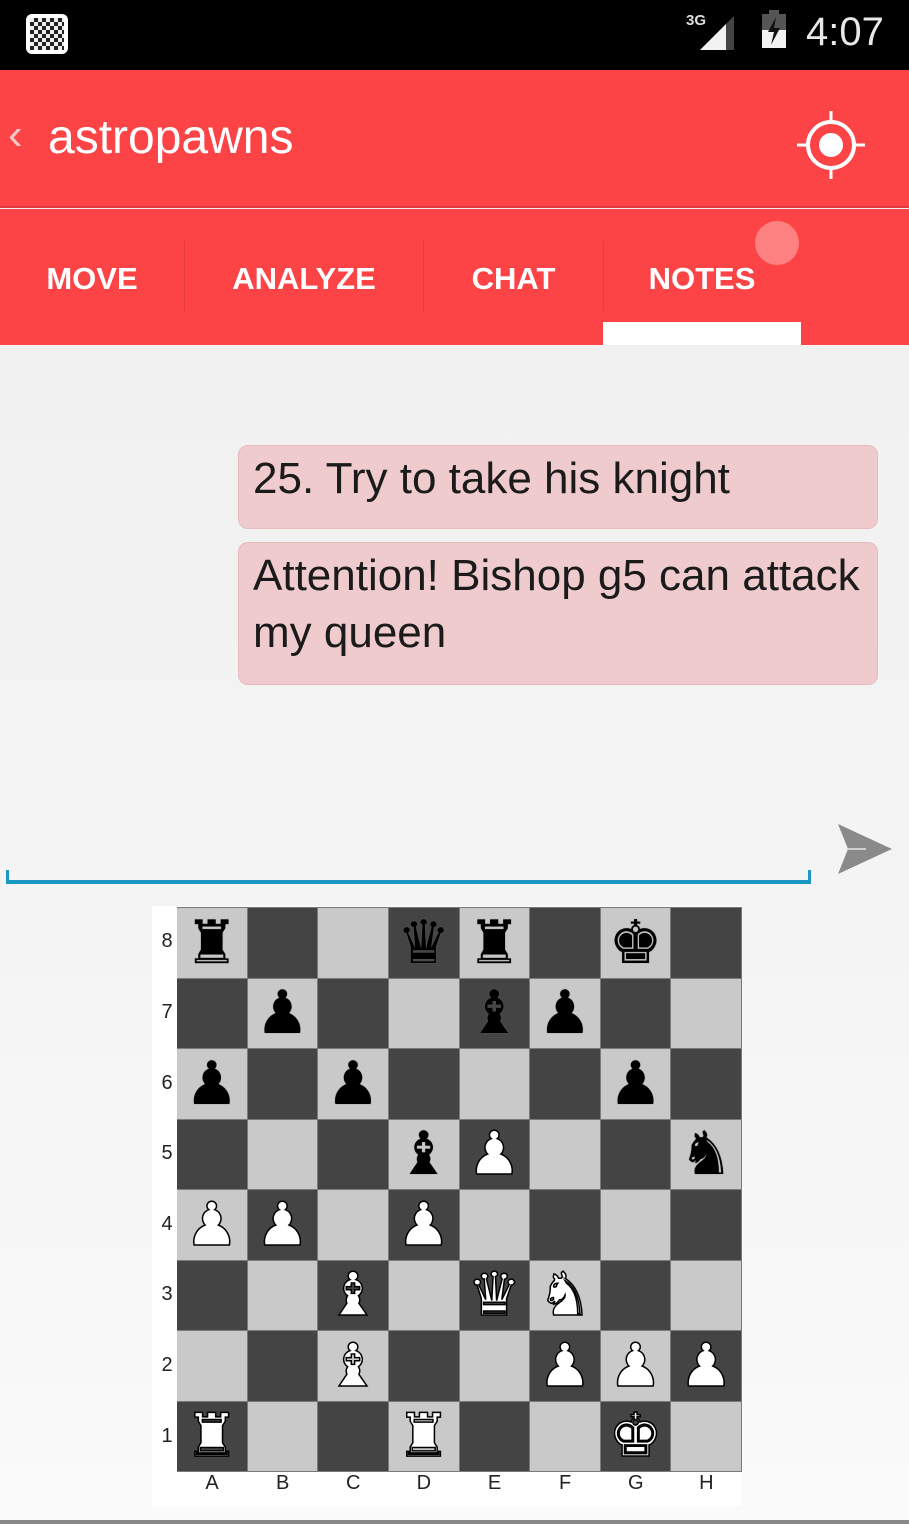 The width and height of the screenshot is (909, 1524). Describe the element at coordinates (558, 613) in the screenshot. I see `note-item: Attention! Bishop g5 can attack my queen` at that location.